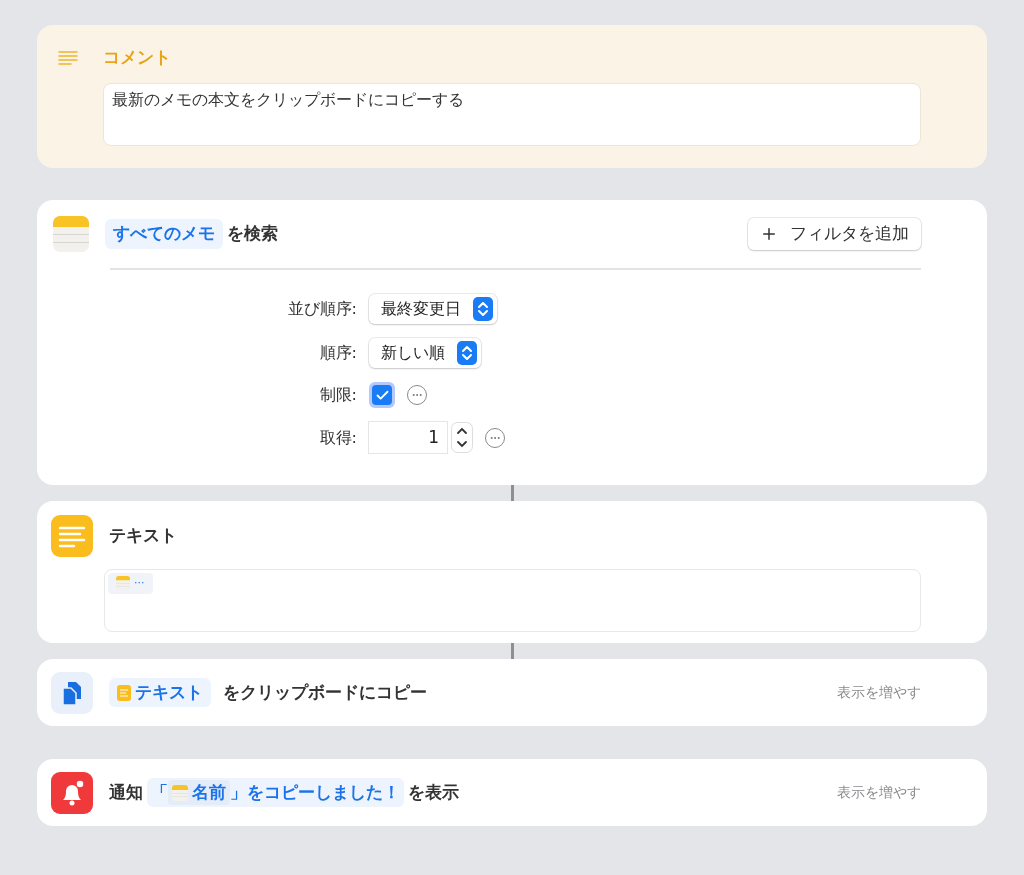 This screenshot has height=875, width=1024. Describe the element at coordinates (160, 692) in the screenshot. I see `variable-token: テキスト` at that location.